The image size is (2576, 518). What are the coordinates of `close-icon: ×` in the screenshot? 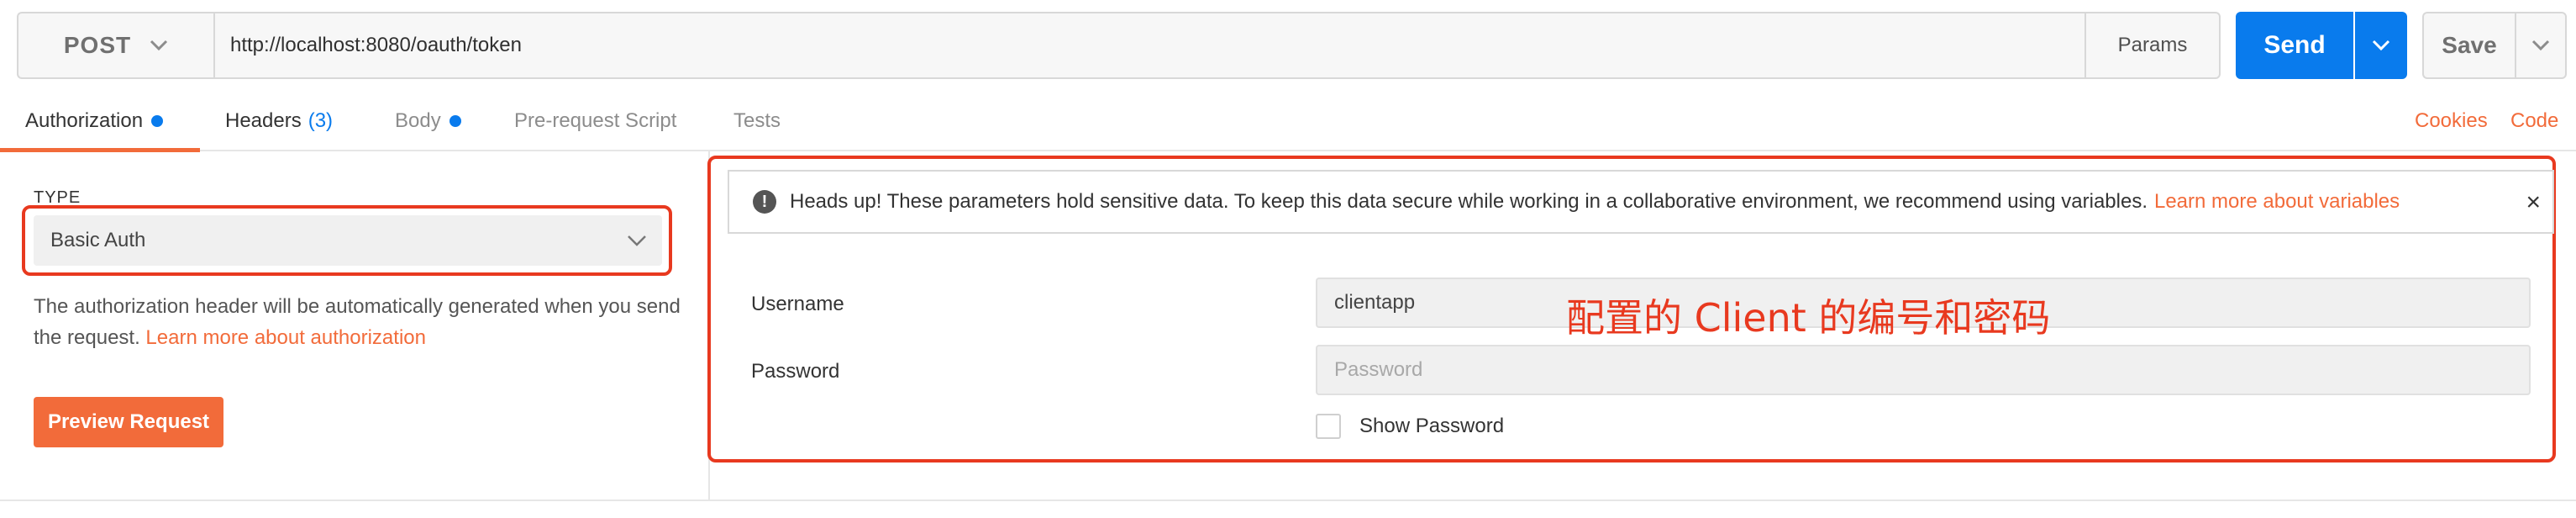 It's located at (2533, 203).